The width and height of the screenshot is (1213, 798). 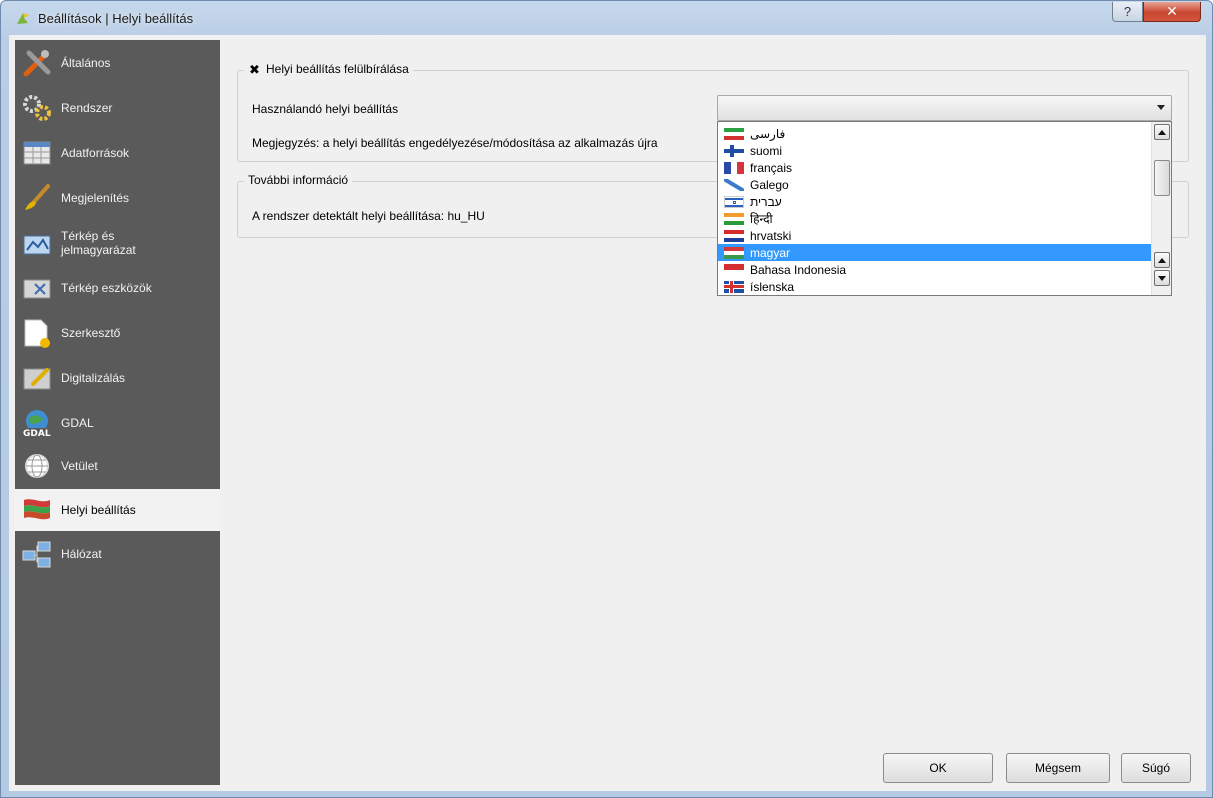 What do you see at coordinates (938, 768) in the screenshot?
I see `ok-button: OK` at bounding box center [938, 768].